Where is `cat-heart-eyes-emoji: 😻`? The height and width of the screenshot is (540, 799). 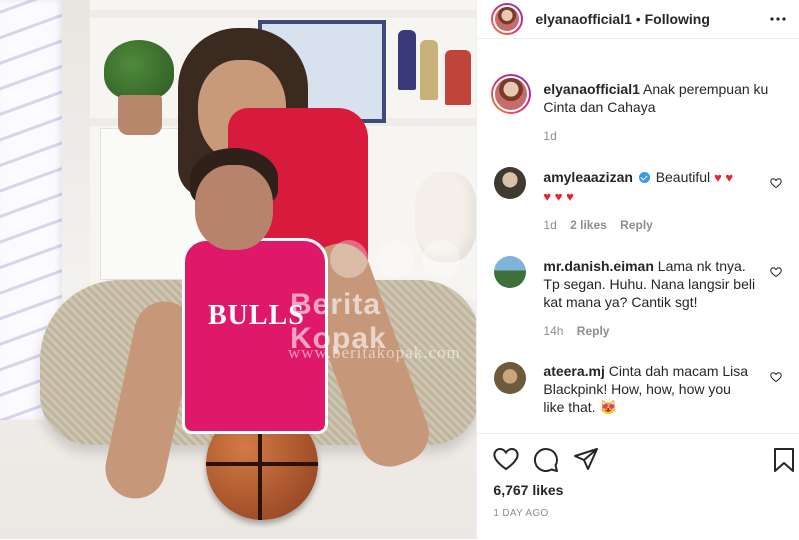
cat-heart-eyes-emoji: 😻 is located at coordinates (608, 407).